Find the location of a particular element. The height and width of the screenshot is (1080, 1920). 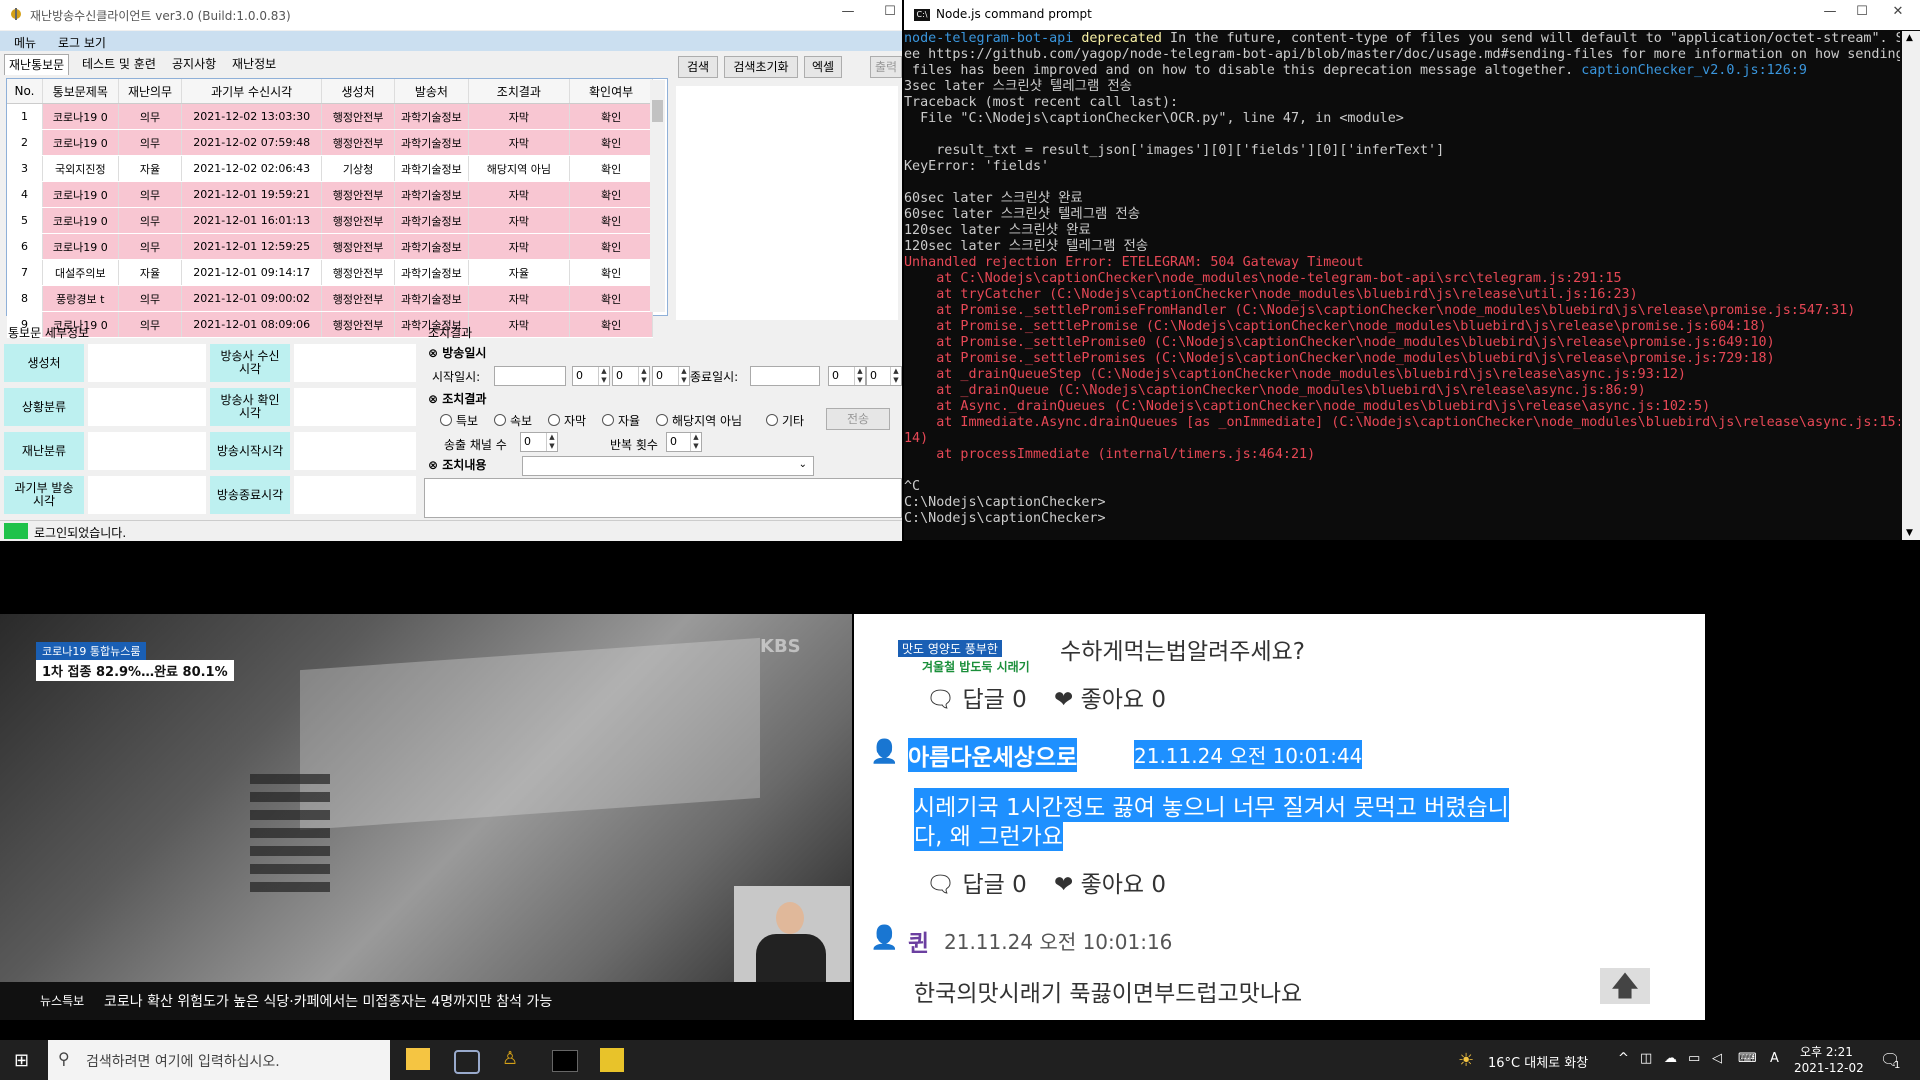

scroll-thumb is located at coordinates (657, 111).